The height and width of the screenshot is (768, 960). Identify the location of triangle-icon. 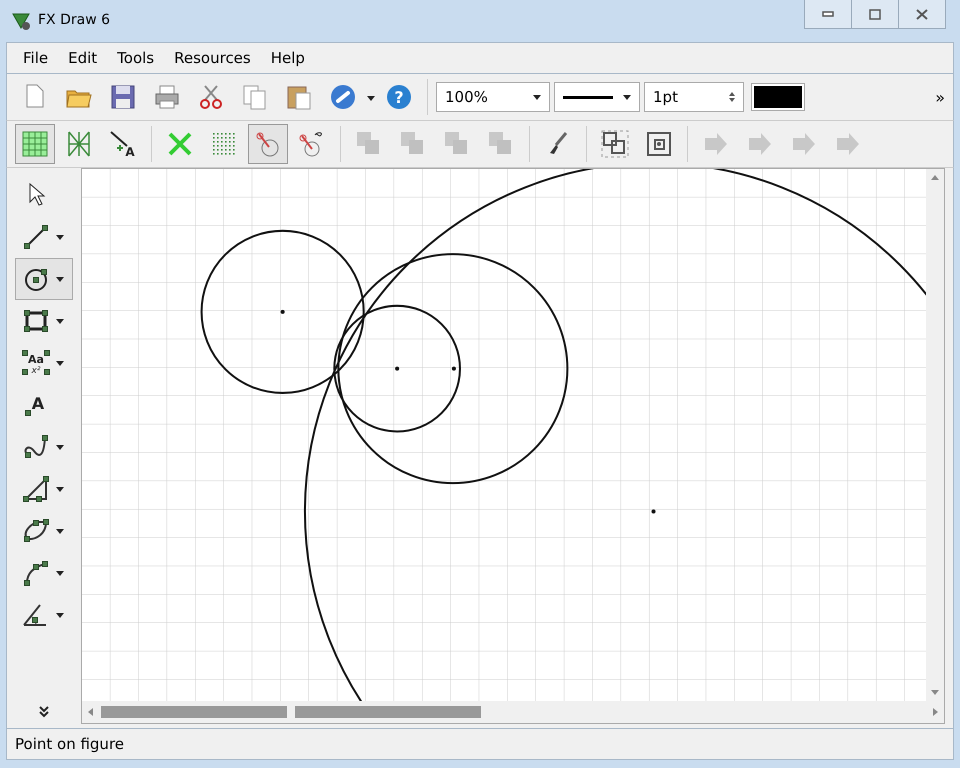
(36, 489).